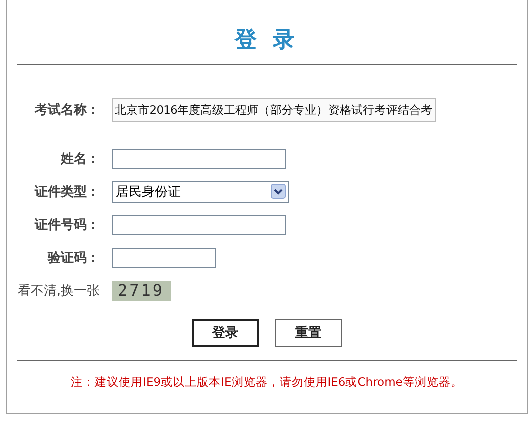  What do you see at coordinates (225, 333) in the screenshot?
I see `form-button: 登录` at bounding box center [225, 333].